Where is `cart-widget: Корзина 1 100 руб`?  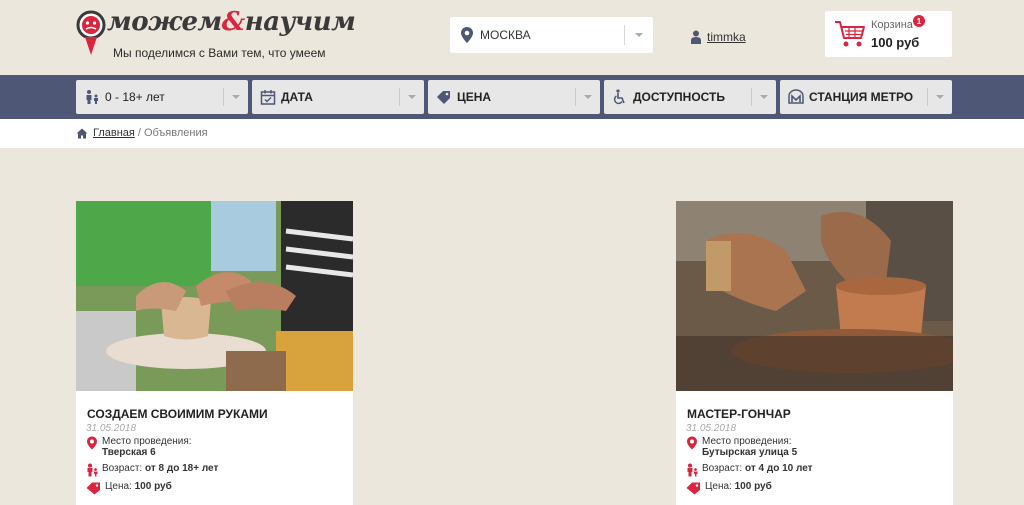
cart-widget: Корзина 1 100 руб is located at coordinates (888, 34).